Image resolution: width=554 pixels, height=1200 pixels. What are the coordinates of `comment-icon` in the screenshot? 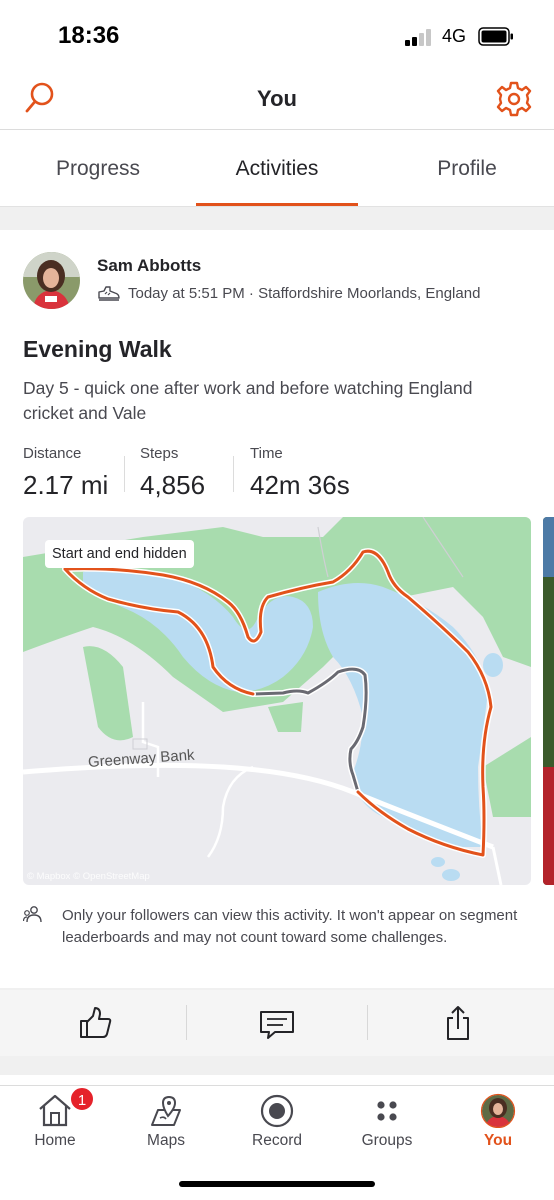 It's located at (277, 1025).